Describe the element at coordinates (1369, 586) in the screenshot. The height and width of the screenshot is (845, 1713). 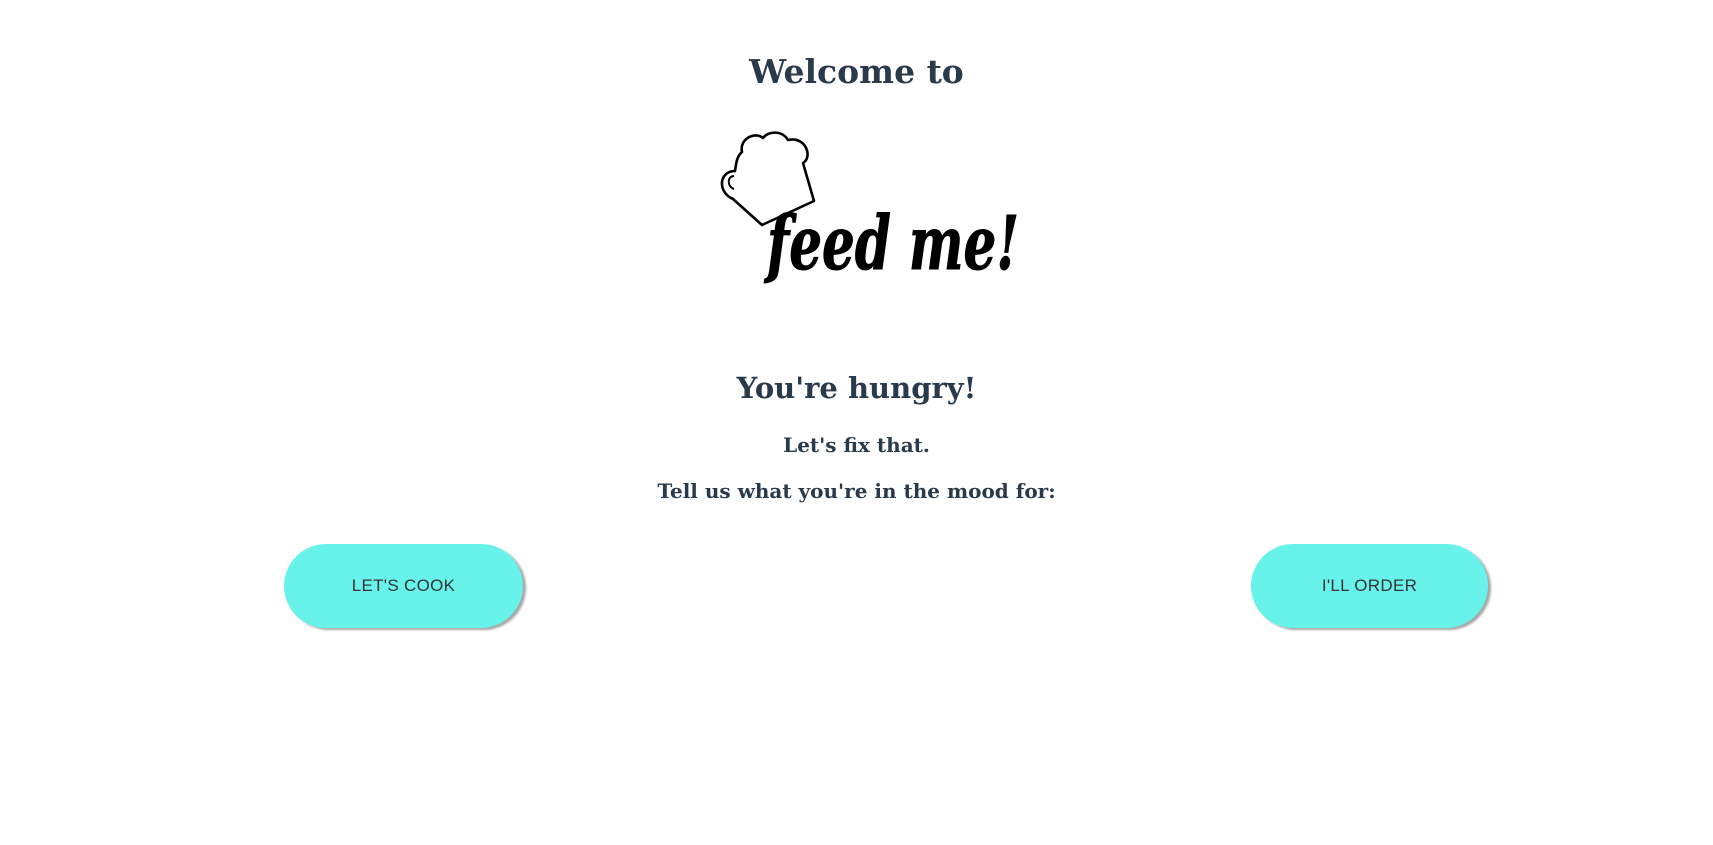
I see `ill-order-button: I'LL ORDER` at that location.